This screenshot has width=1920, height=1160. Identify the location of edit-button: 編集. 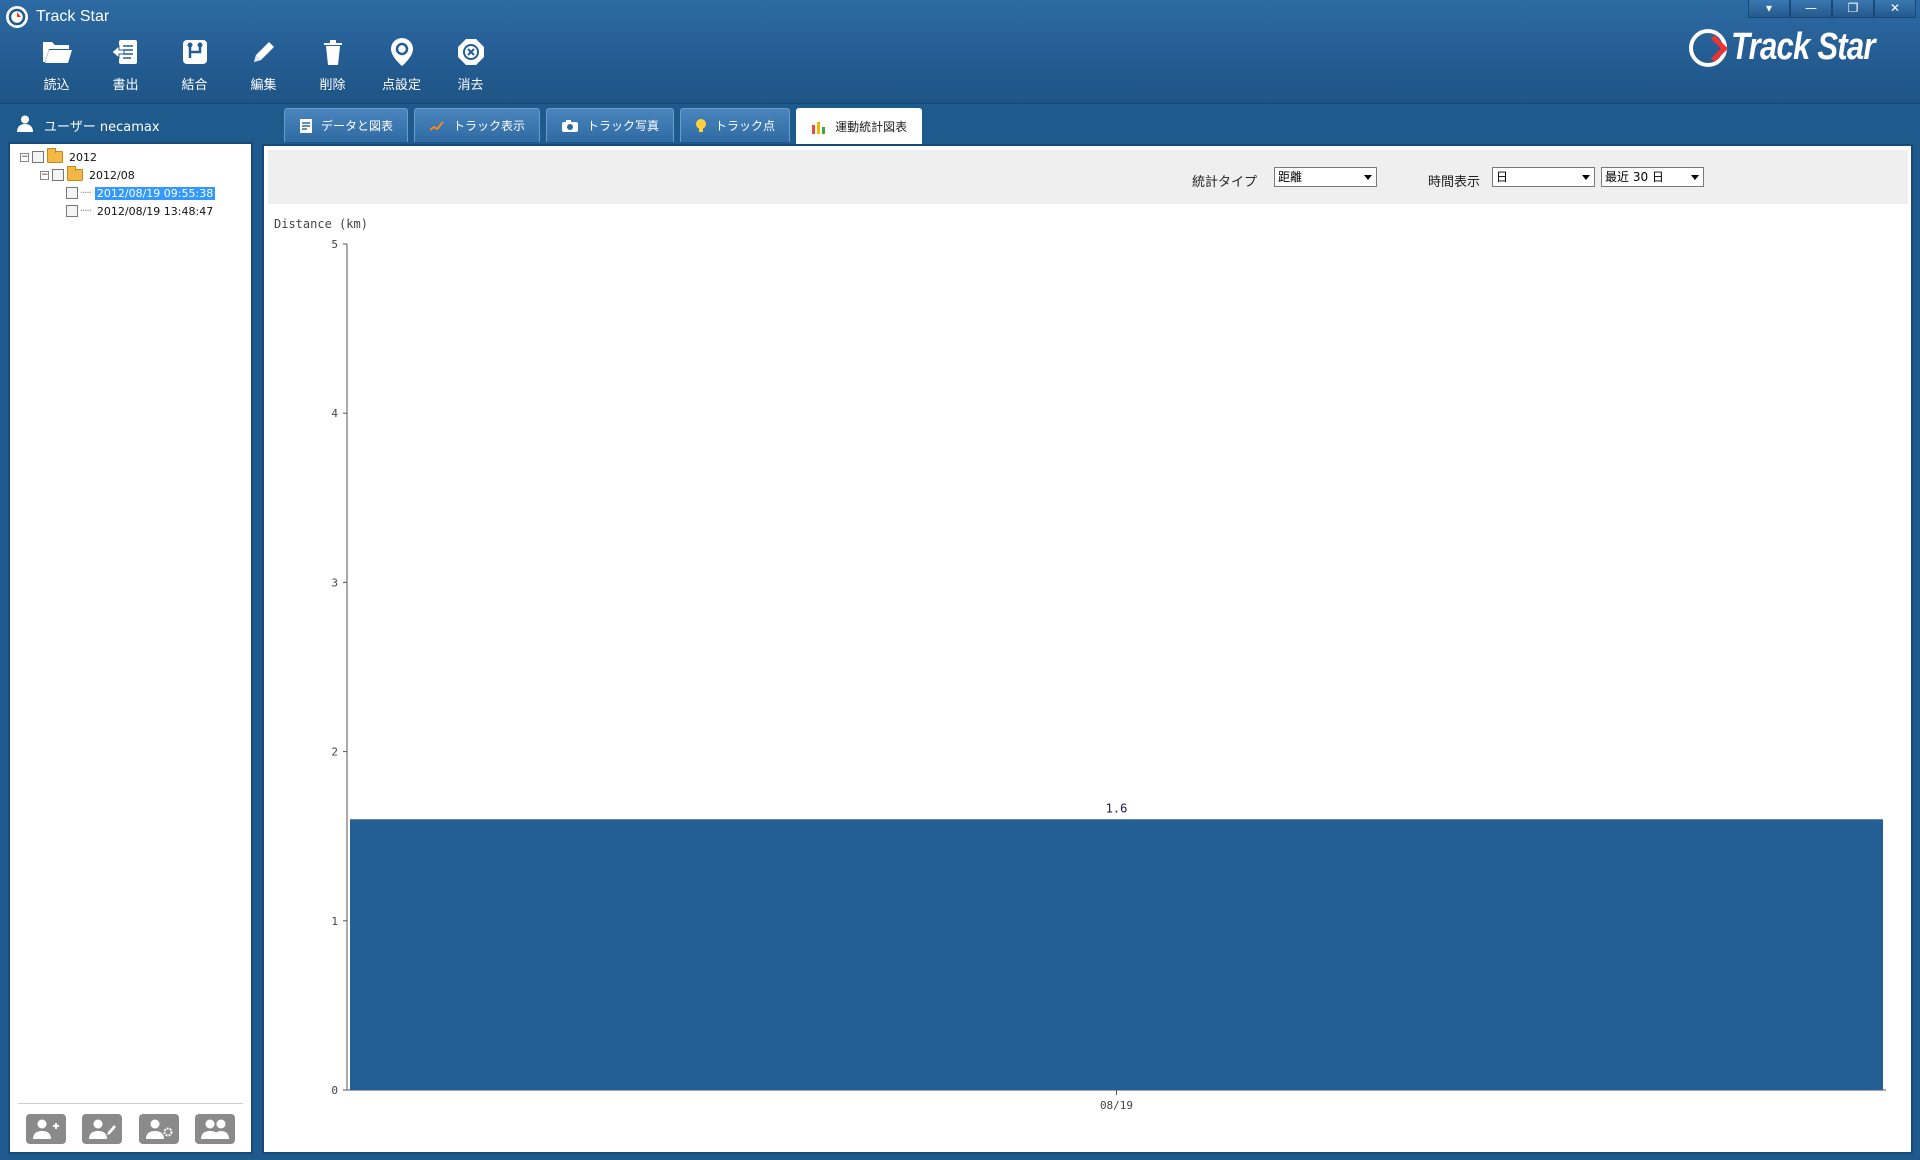
(263, 63).